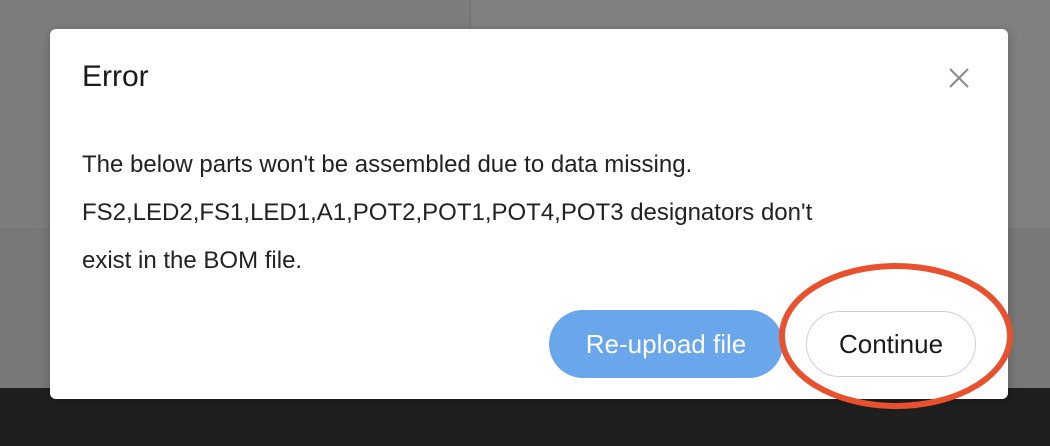 The width and height of the screenshot is (1050, 446). What do you see at coordinates (891, 344) in the screenshot?
I see `continue-button: Continue` at bounding box center [891, 344].